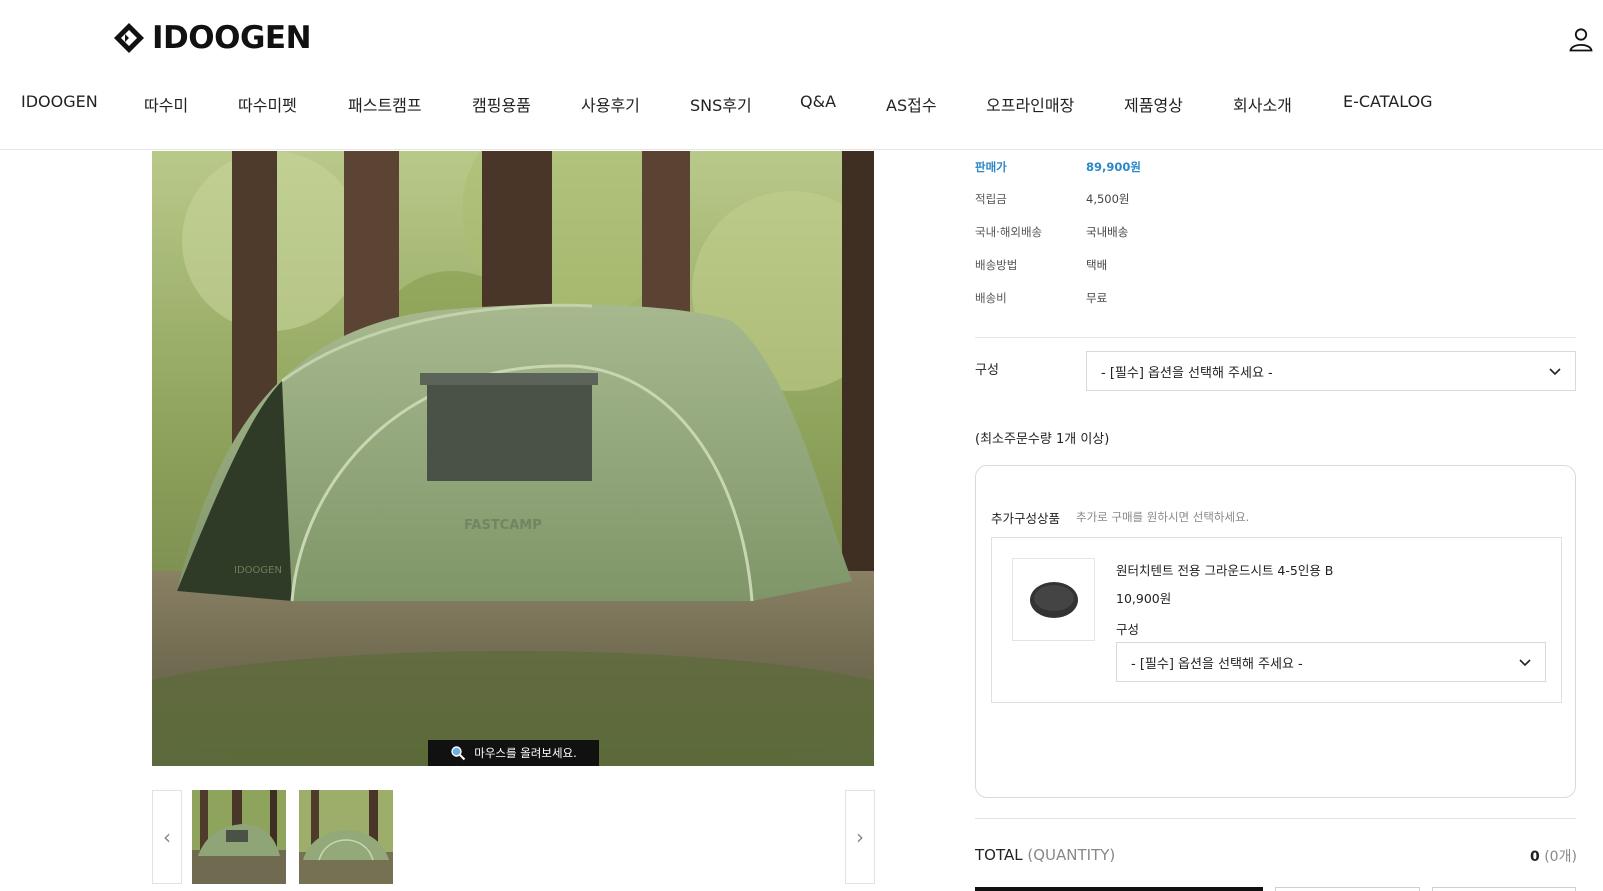 This screenshot has width=1603, height=891. I want to click on shipping-scope-value: 국내배송, so click(1107, 232).